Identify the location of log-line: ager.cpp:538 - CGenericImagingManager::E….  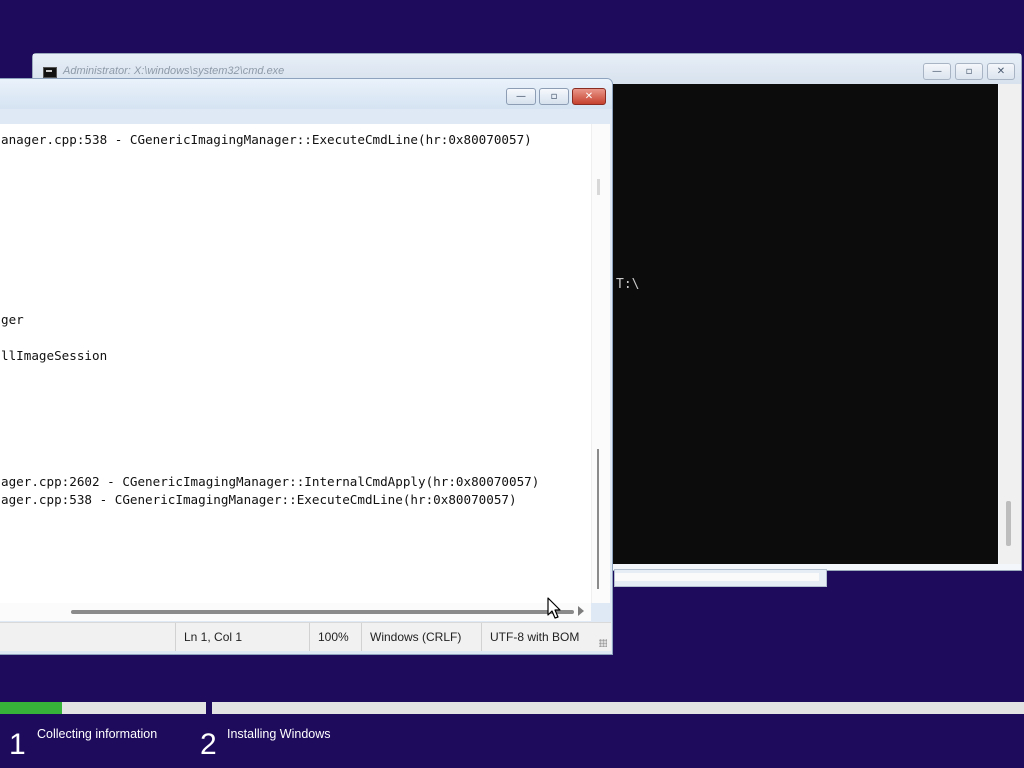
(259, 499).